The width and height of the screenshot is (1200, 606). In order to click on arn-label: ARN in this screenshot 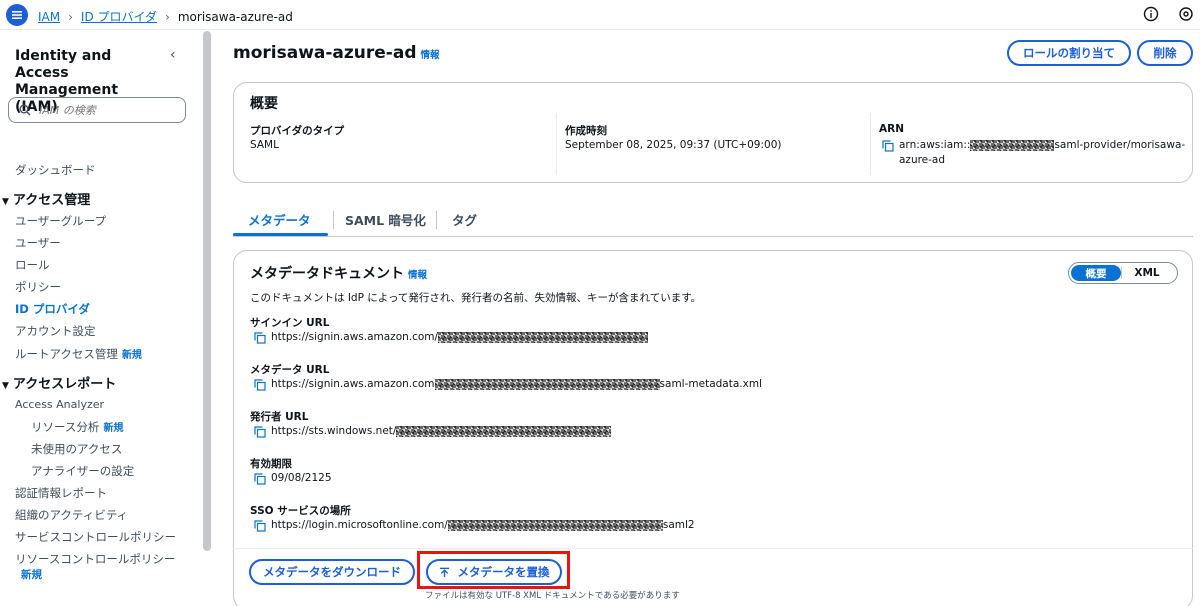, I will do `click(891, 129)`.